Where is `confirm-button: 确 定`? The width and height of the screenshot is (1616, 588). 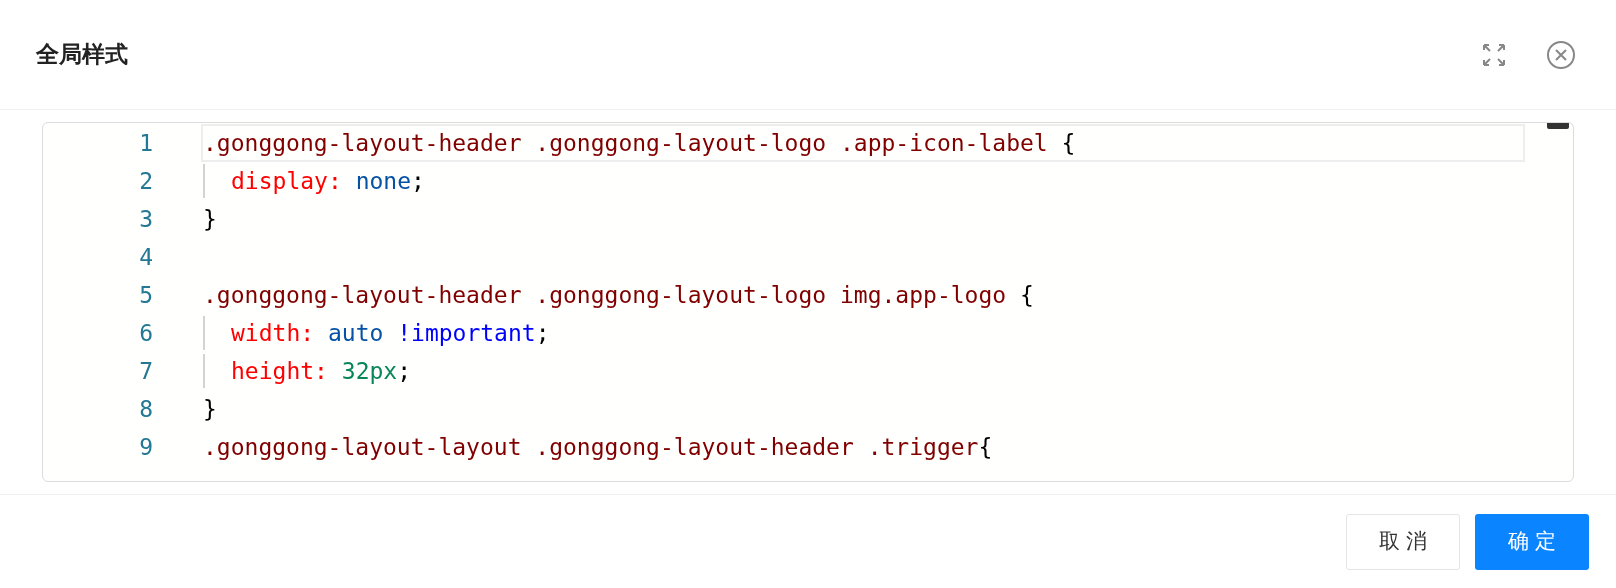
confirm-button: 确 定 is located at coordinates (1532, 541).